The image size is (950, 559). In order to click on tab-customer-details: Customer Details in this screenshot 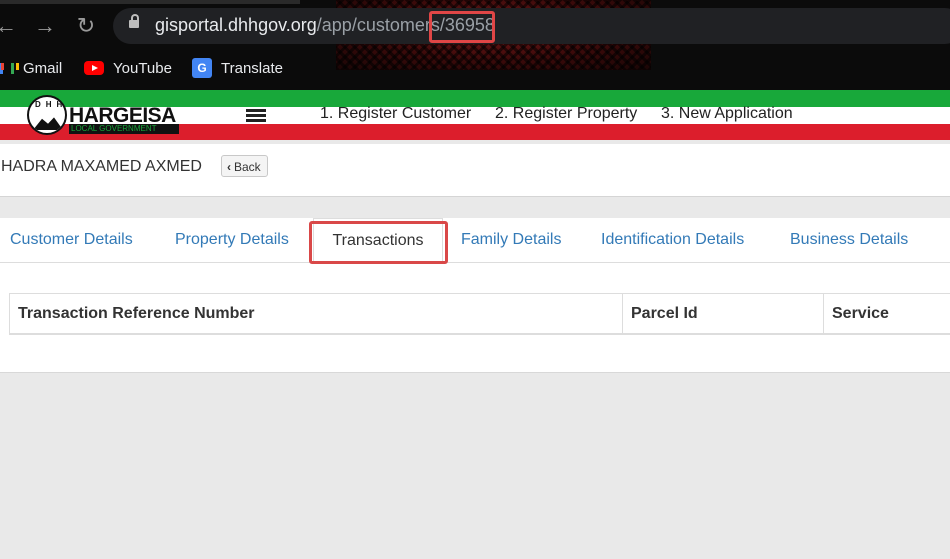, I will do `click(71, 240)`.